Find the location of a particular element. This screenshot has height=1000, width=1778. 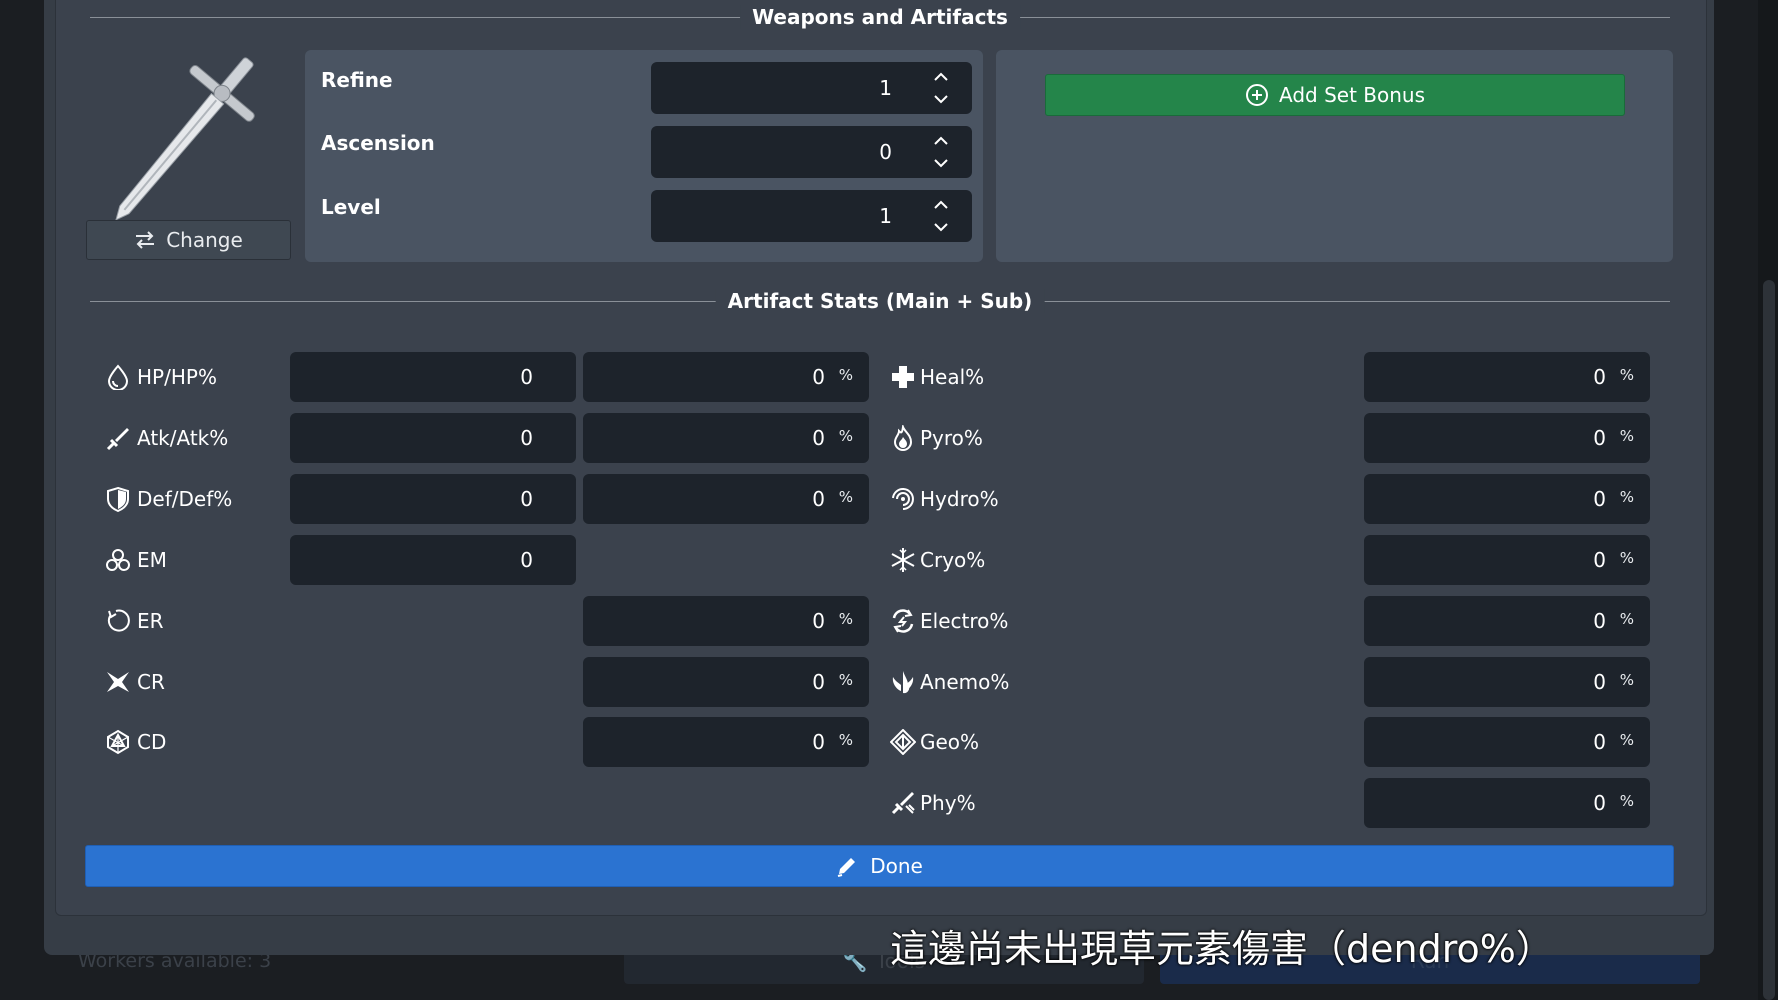

physical-percent-input: 0 % is located at coordinates (1507, 803).